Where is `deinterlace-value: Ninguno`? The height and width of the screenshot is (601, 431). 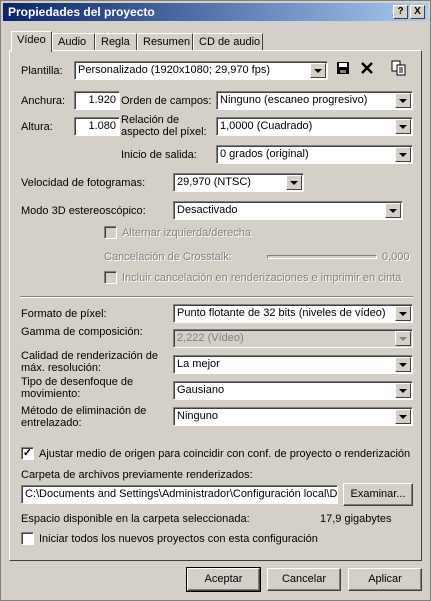 deinterlace-value: Ninguno is located at coordinates (197, 416).